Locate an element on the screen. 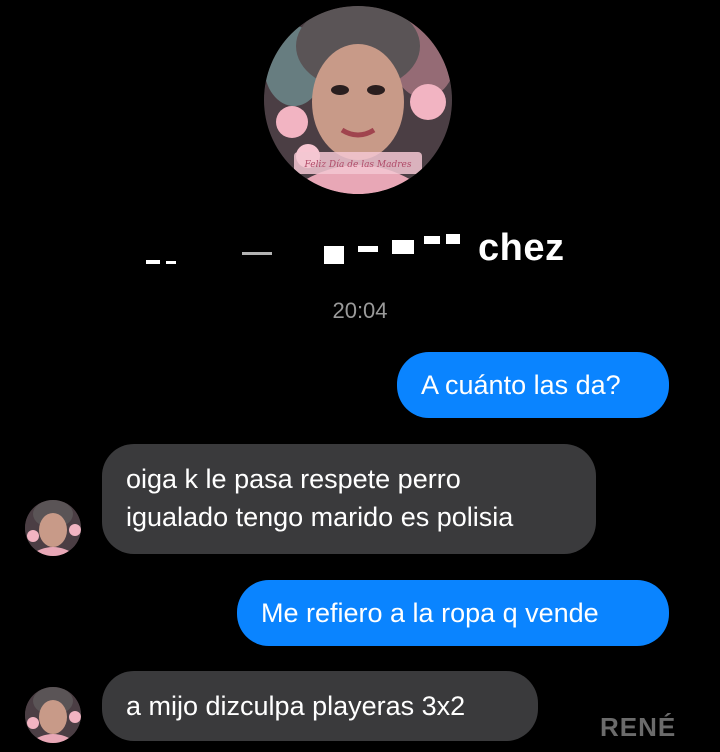 This screenshot has height=752, width=720. message-text-line-1: oiga k le pasa respete perro is located at coordinates (293, 479).